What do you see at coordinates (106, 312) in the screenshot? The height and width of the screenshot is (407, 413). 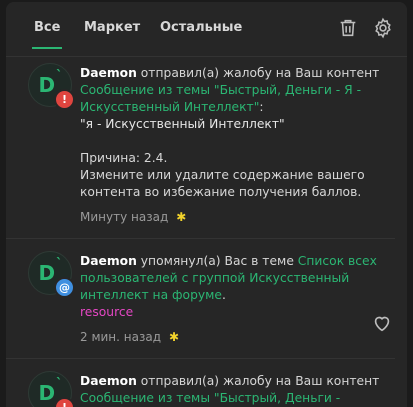 I see `resource-tag: resource` at bounding box center [106, 312].